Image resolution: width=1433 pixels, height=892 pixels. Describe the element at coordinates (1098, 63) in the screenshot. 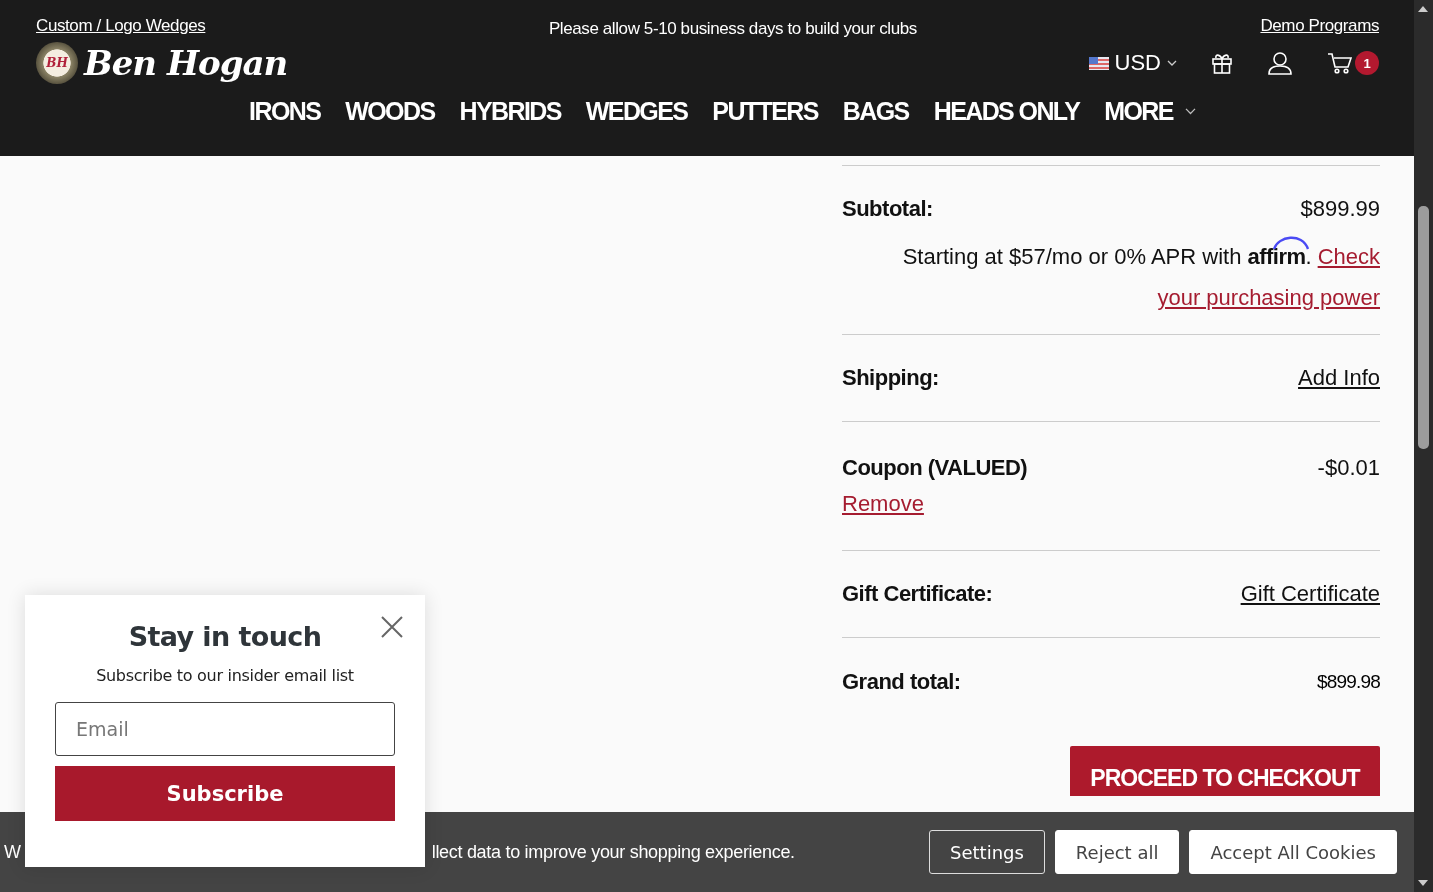

I see `flag-icon` at that location.